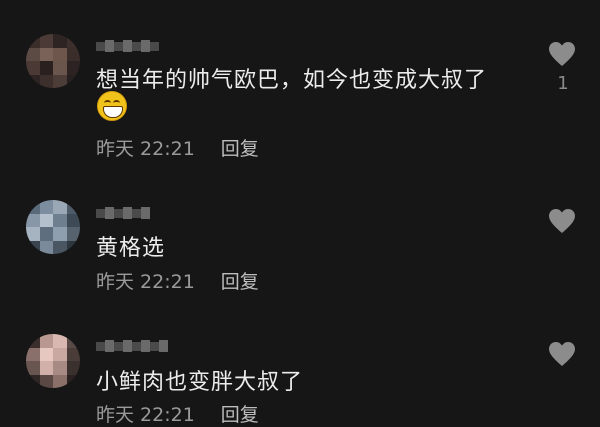  I want to click on comment-text: 想当年的帅气欧巴，如今也变成大叔了, so click(292, 80).